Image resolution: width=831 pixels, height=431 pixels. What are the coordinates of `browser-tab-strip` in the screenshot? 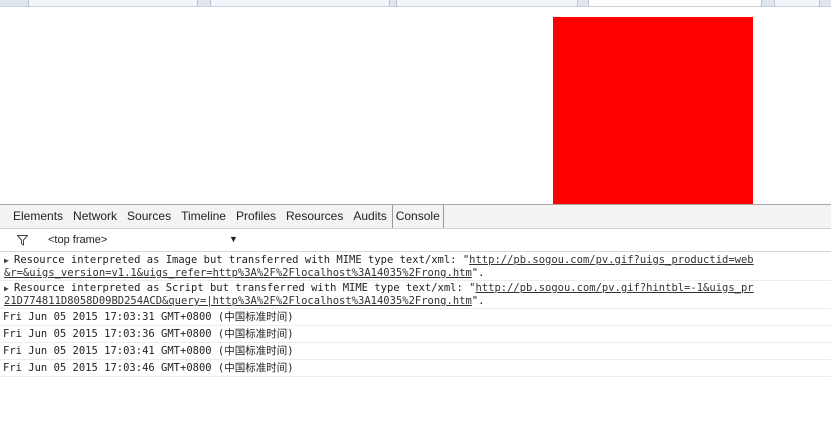 It's located at (415, 3).